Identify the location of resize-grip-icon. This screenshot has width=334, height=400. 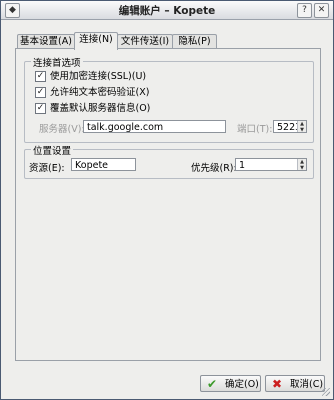
(326, 392).